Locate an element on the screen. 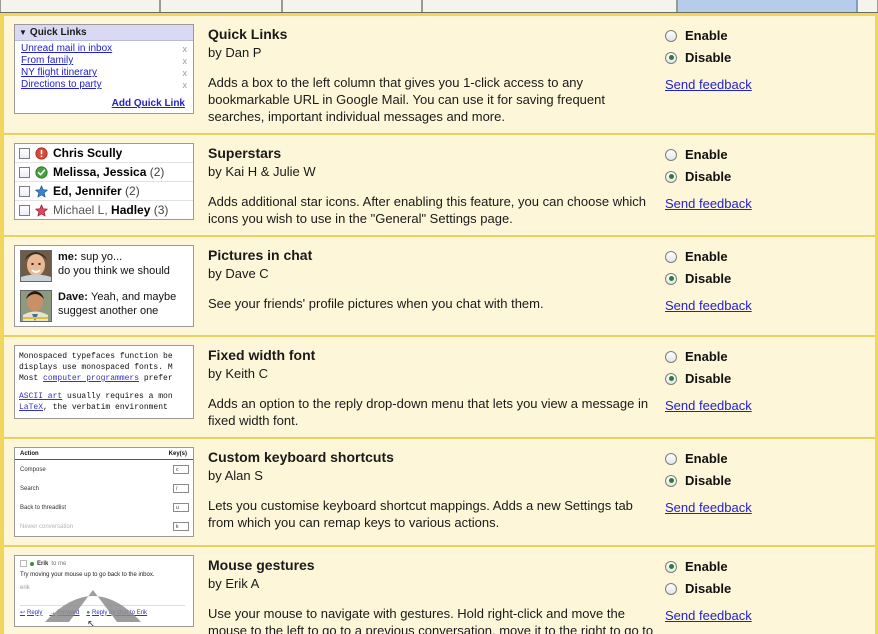 The image size is (878, 634). superstars-row: Chris Scully is located at coordinates (104, 153).